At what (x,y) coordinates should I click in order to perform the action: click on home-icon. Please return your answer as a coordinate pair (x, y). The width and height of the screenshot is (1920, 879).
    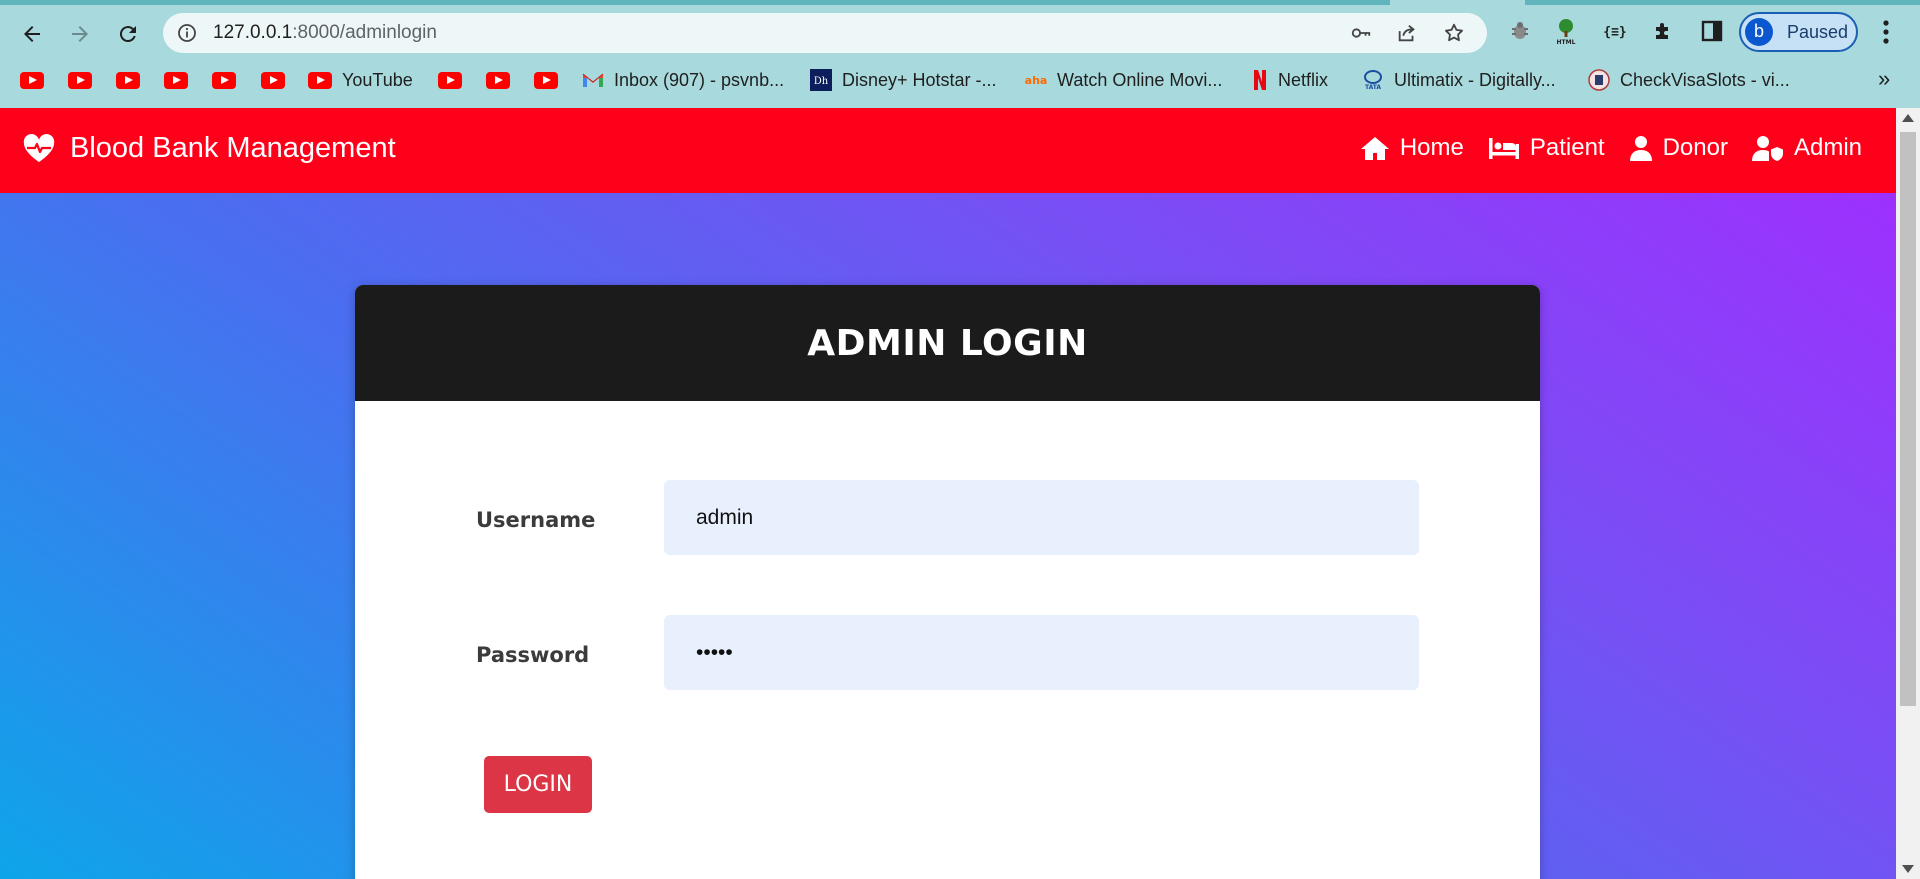
    Looking at the image, I should click on (1374, 148).